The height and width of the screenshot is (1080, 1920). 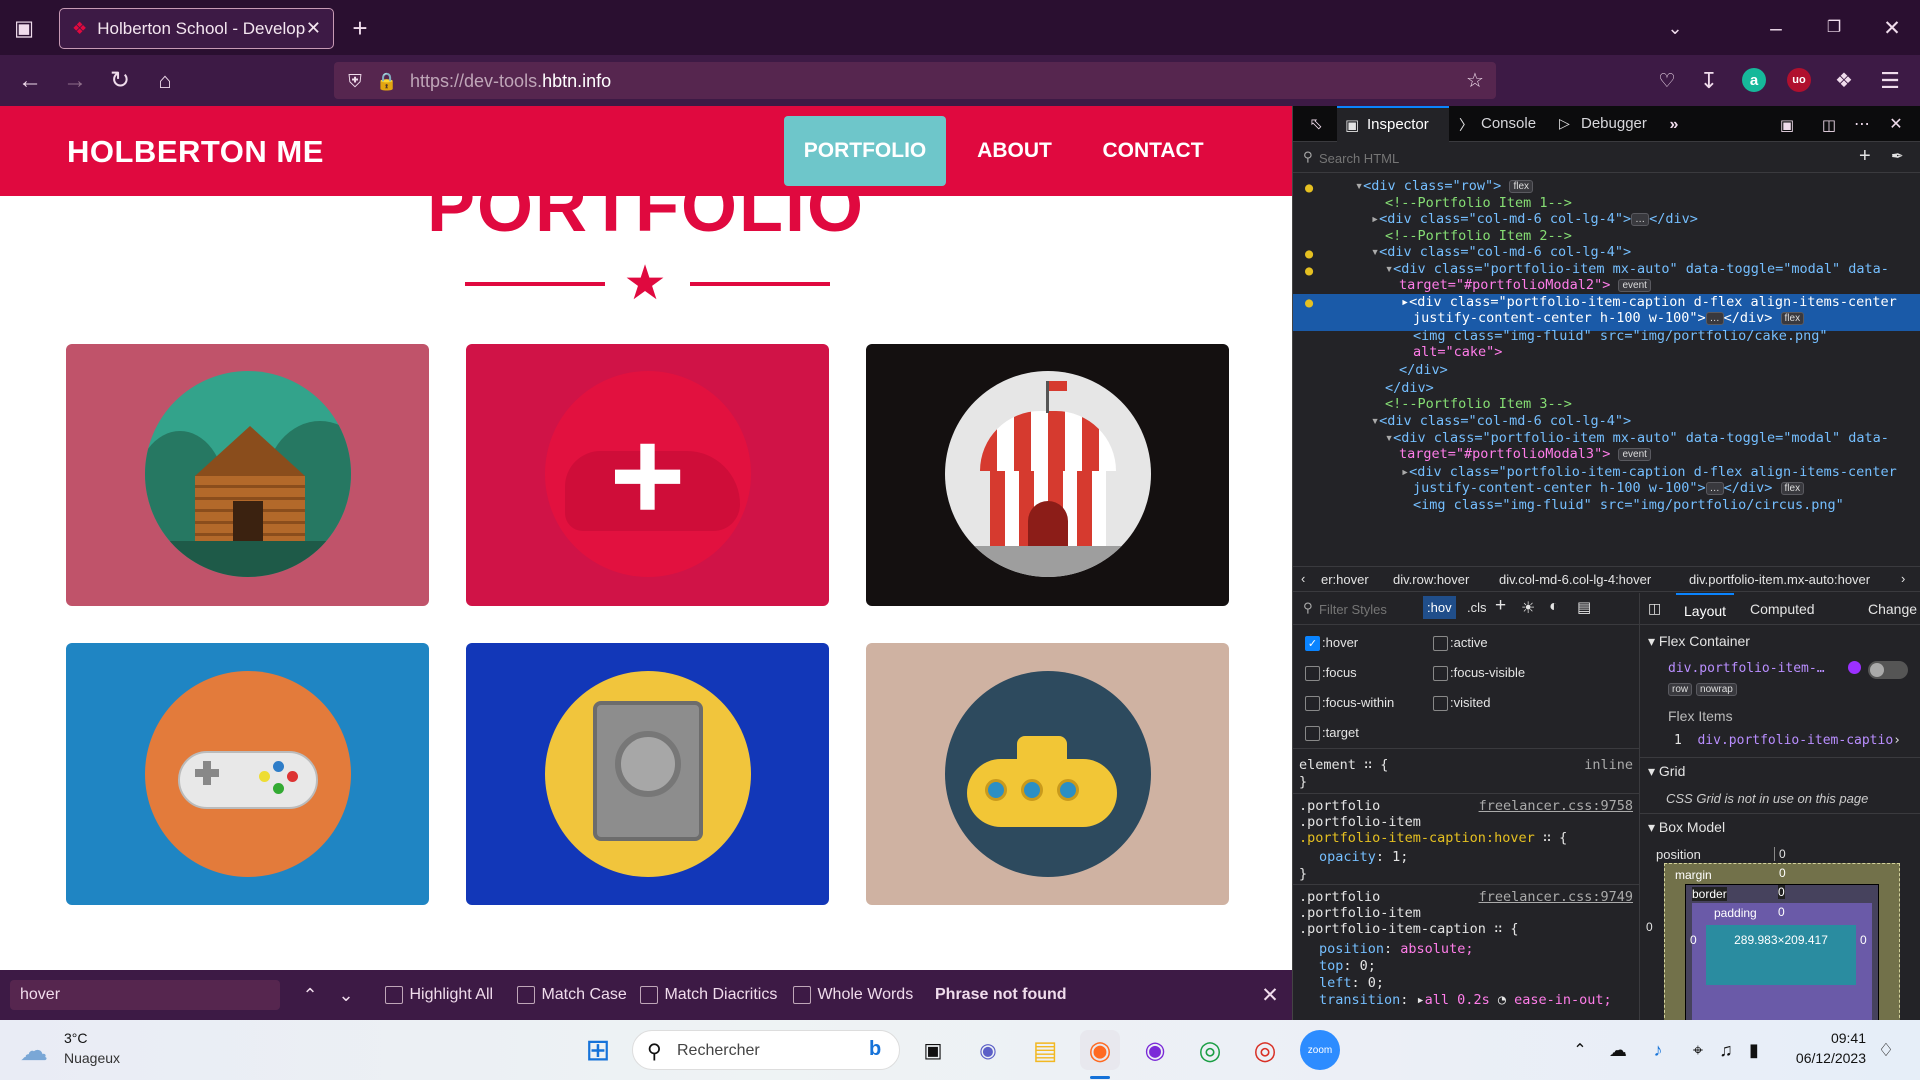 I want to click on pocket-icon: ♡, so click(x=1667, y=81).